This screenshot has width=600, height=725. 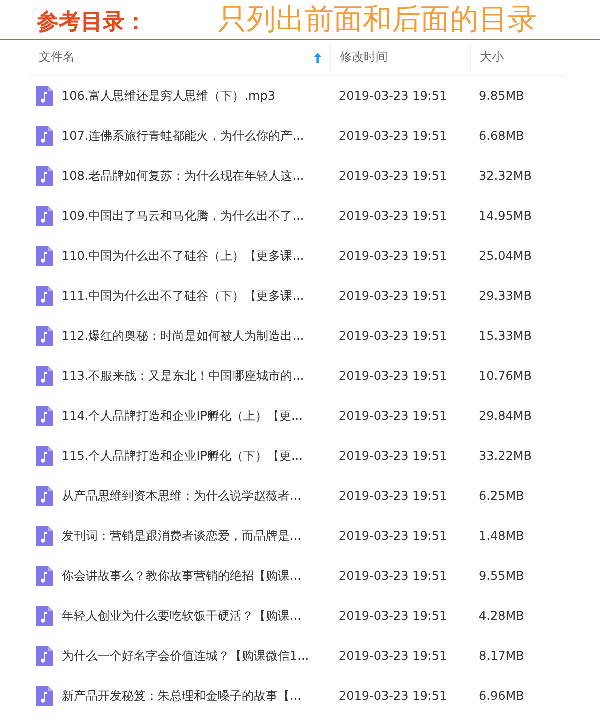 I want to click on column-header: 修改时间, so click(x=400, y=57).